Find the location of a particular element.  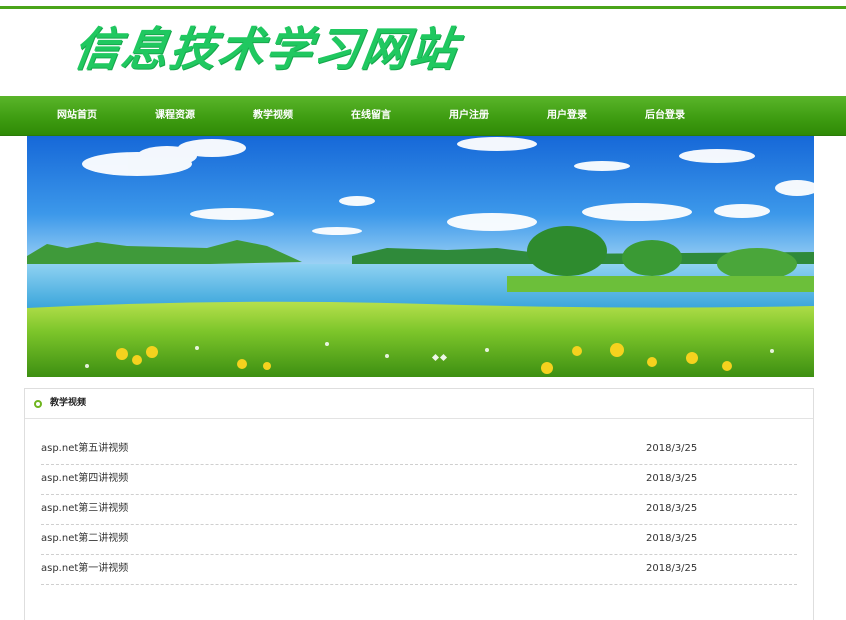

list-item: asp.net第三讲视频 2018/3/25 is located at coordinates (419, 510).